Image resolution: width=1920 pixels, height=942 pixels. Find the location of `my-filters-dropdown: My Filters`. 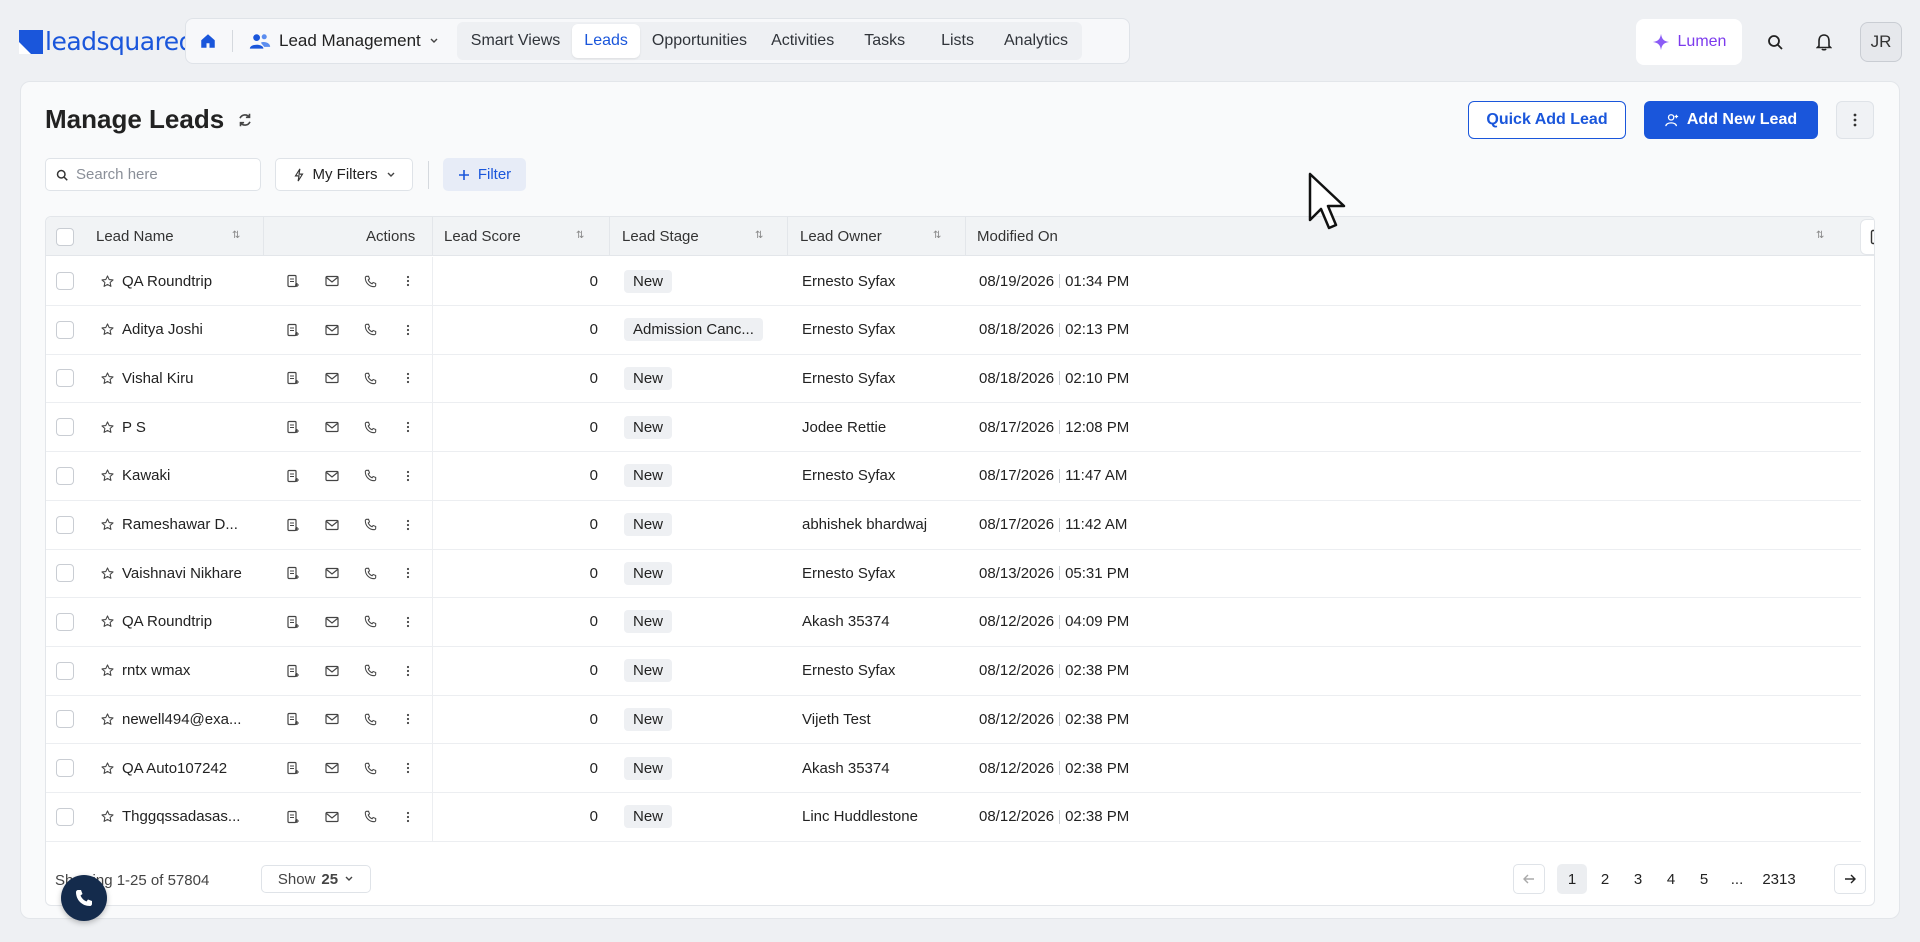

my-filters-dropdown: My Filters is located at coordinates (344, 174).